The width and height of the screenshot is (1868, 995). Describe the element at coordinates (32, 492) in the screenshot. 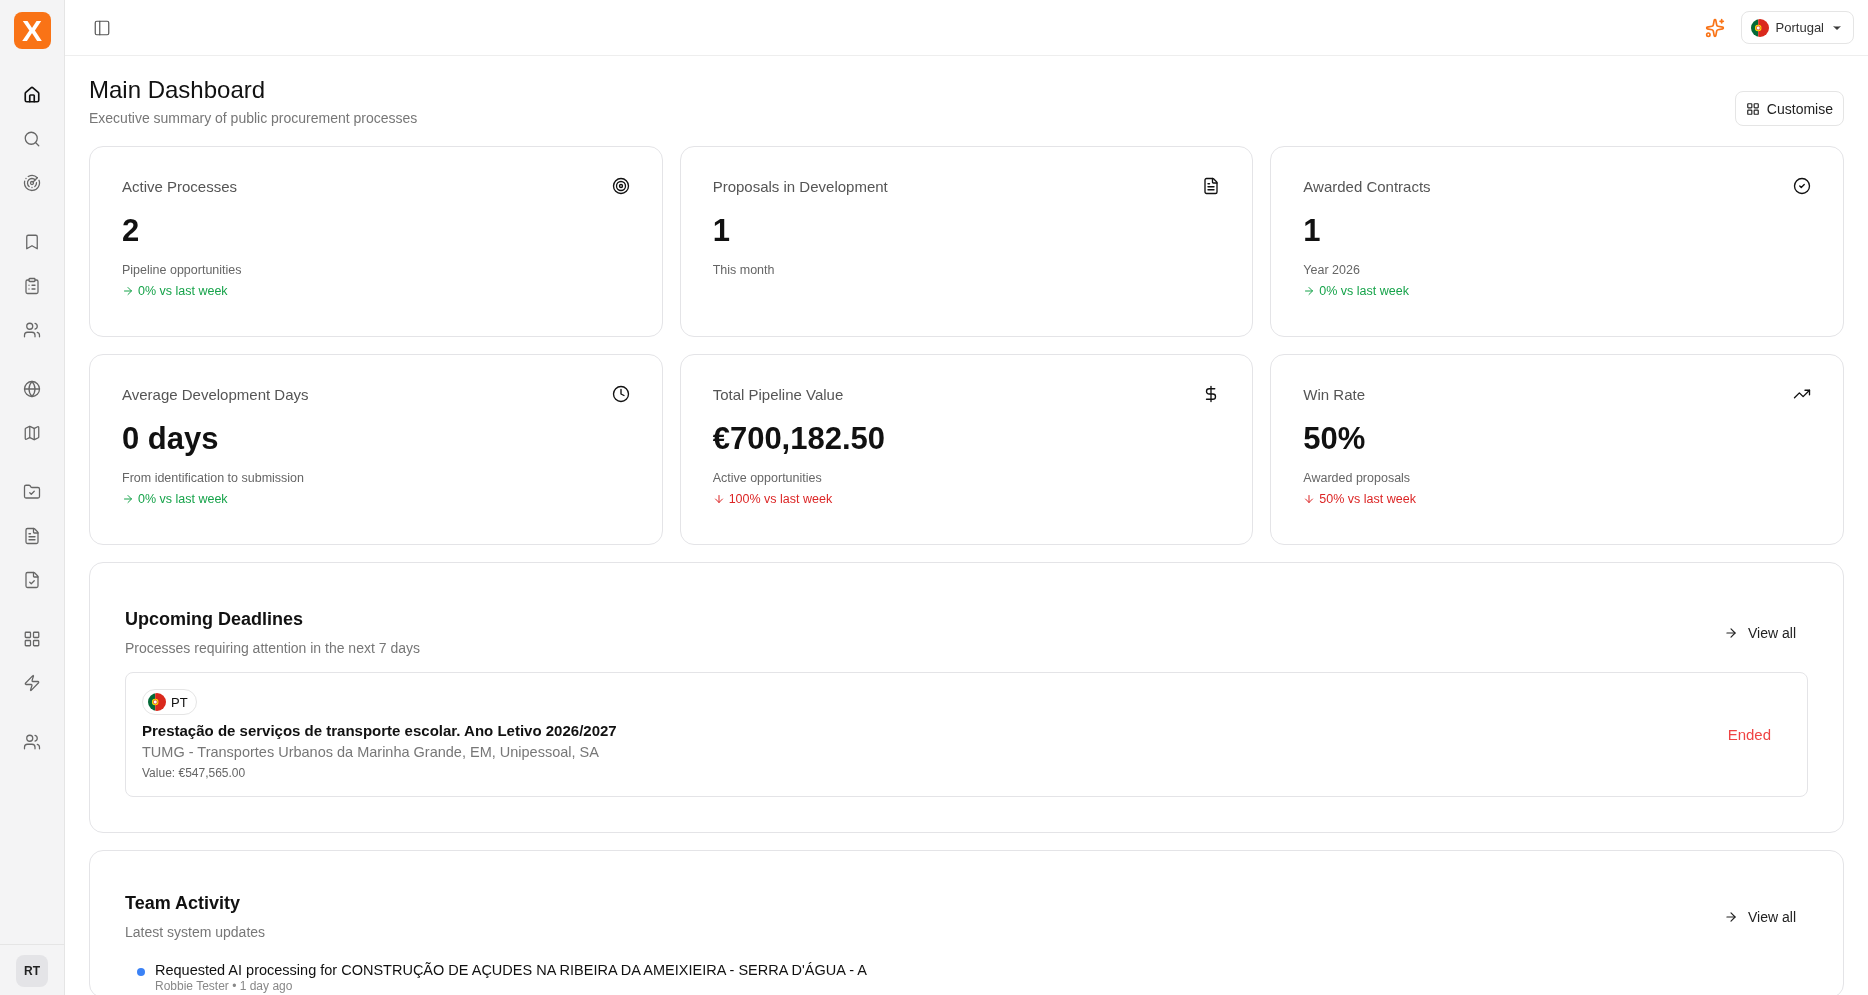

I see `folder-check-icon` at that location.